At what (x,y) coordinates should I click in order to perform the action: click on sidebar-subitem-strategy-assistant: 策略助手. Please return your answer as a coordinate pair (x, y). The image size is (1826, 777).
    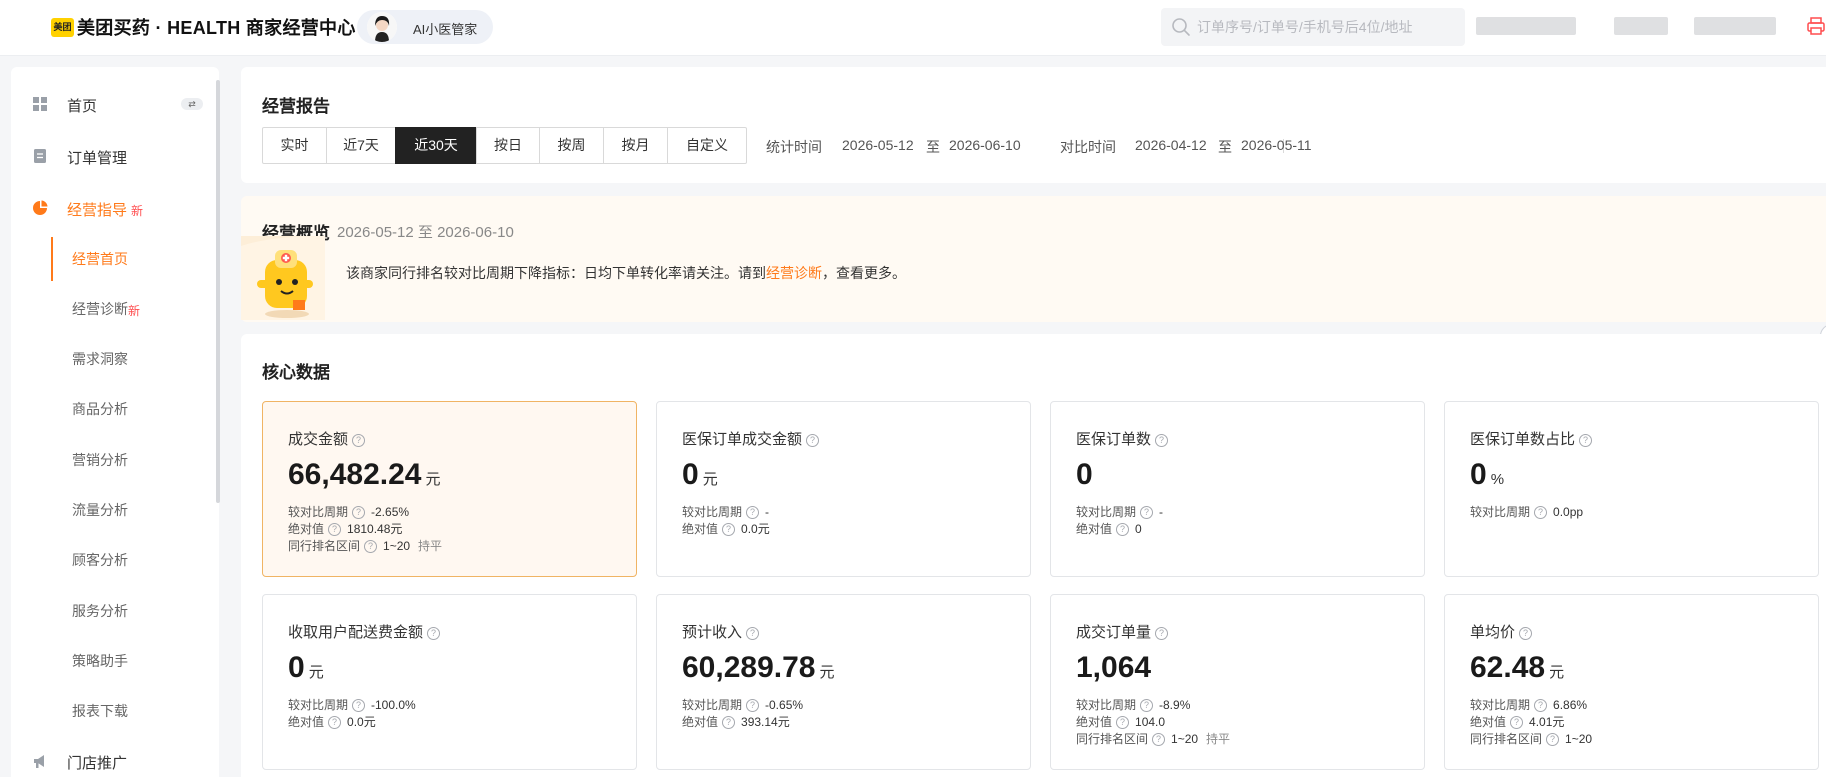
    Looking at the image, I should click on (135, 661).